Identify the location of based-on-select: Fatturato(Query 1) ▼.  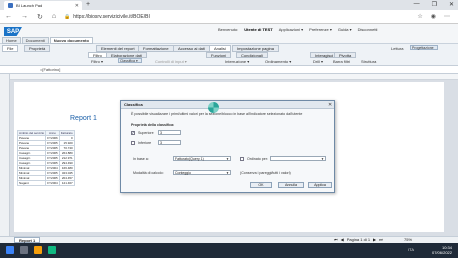
(202, 158).